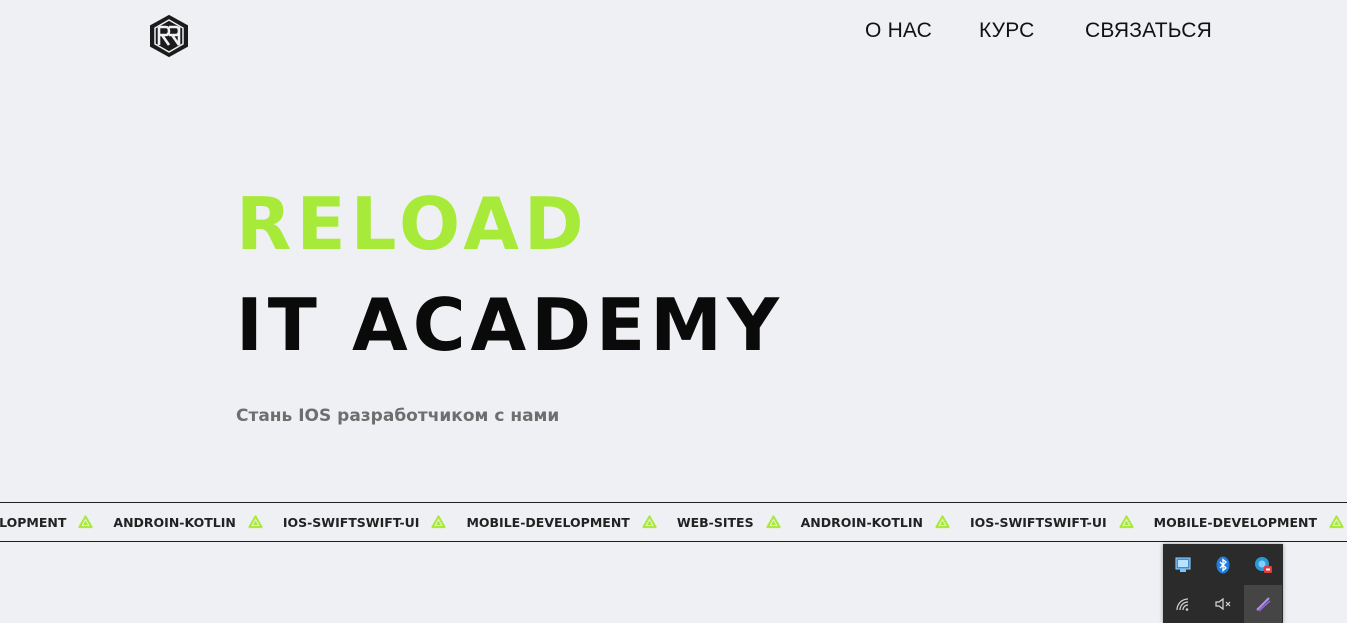 The height and width of the screenshot is (623, 1347). I want to click on hero-subtitle: Стань IOS разработчиком с нами, so click(398, 416).